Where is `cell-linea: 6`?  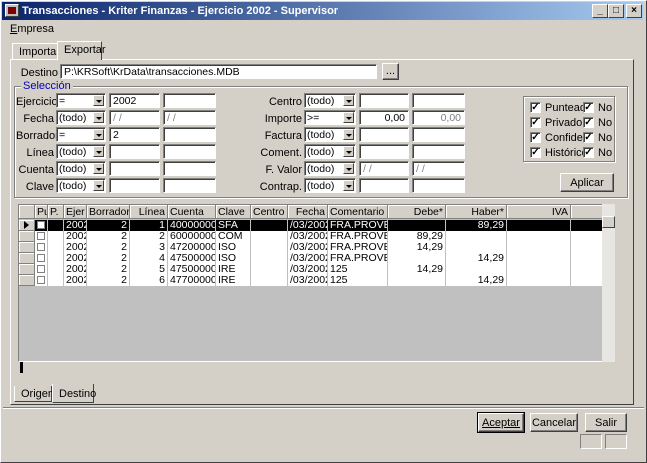 cell-linea: 6 is located at coordinates (149, 280).